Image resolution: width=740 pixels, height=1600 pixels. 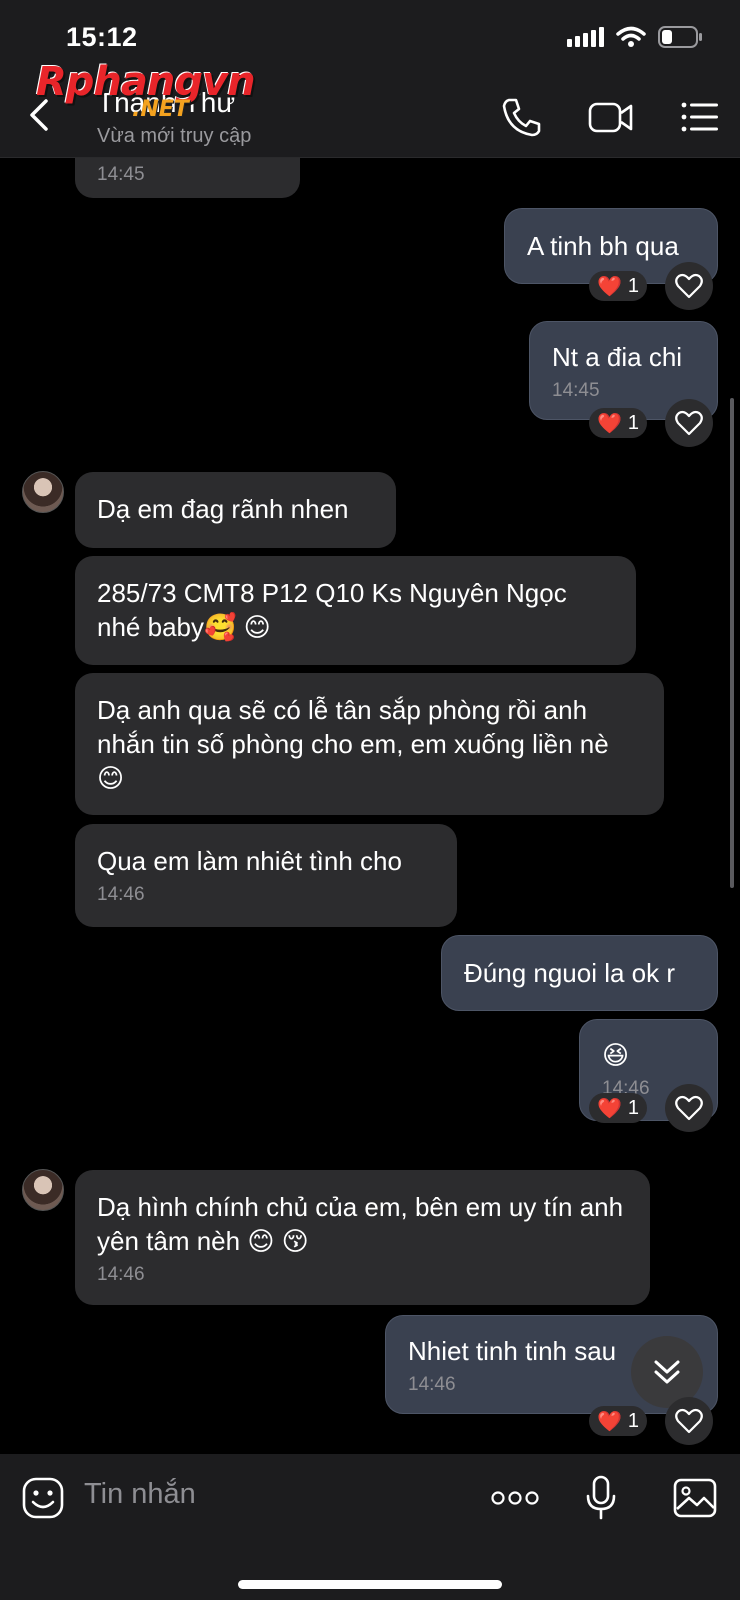 I want to click on sticker-button, so click(x=43, y=1498).